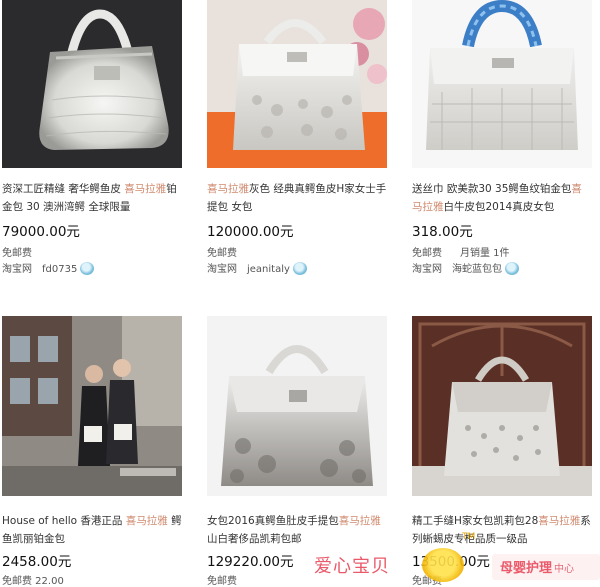  I want to click on shop-info: 淘宝网 海蛇蓝包包, so click(465, 267).